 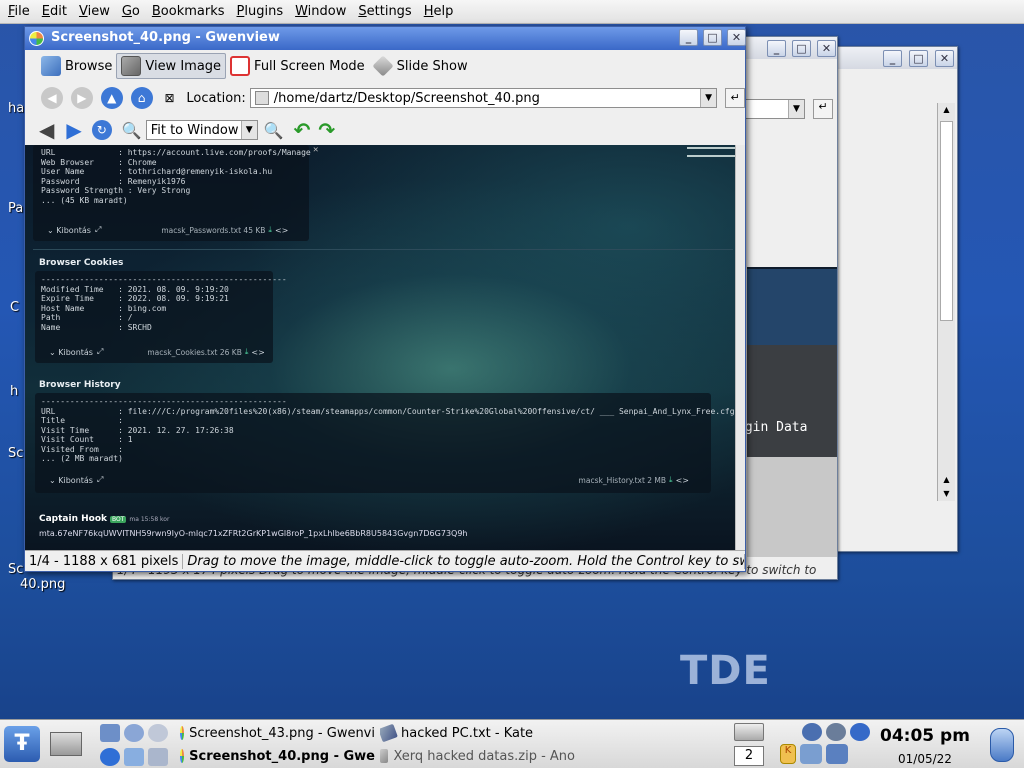 What do you see at coordinates (740, 348) in the screenshot?
I see `image-vertical-scrollbar` at bounding box center [740, 348].